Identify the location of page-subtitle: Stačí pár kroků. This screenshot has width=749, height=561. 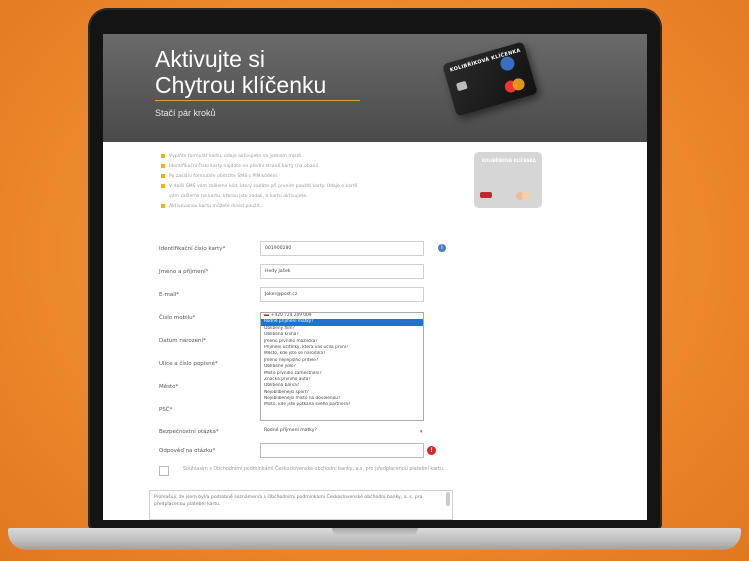
(185, 113).